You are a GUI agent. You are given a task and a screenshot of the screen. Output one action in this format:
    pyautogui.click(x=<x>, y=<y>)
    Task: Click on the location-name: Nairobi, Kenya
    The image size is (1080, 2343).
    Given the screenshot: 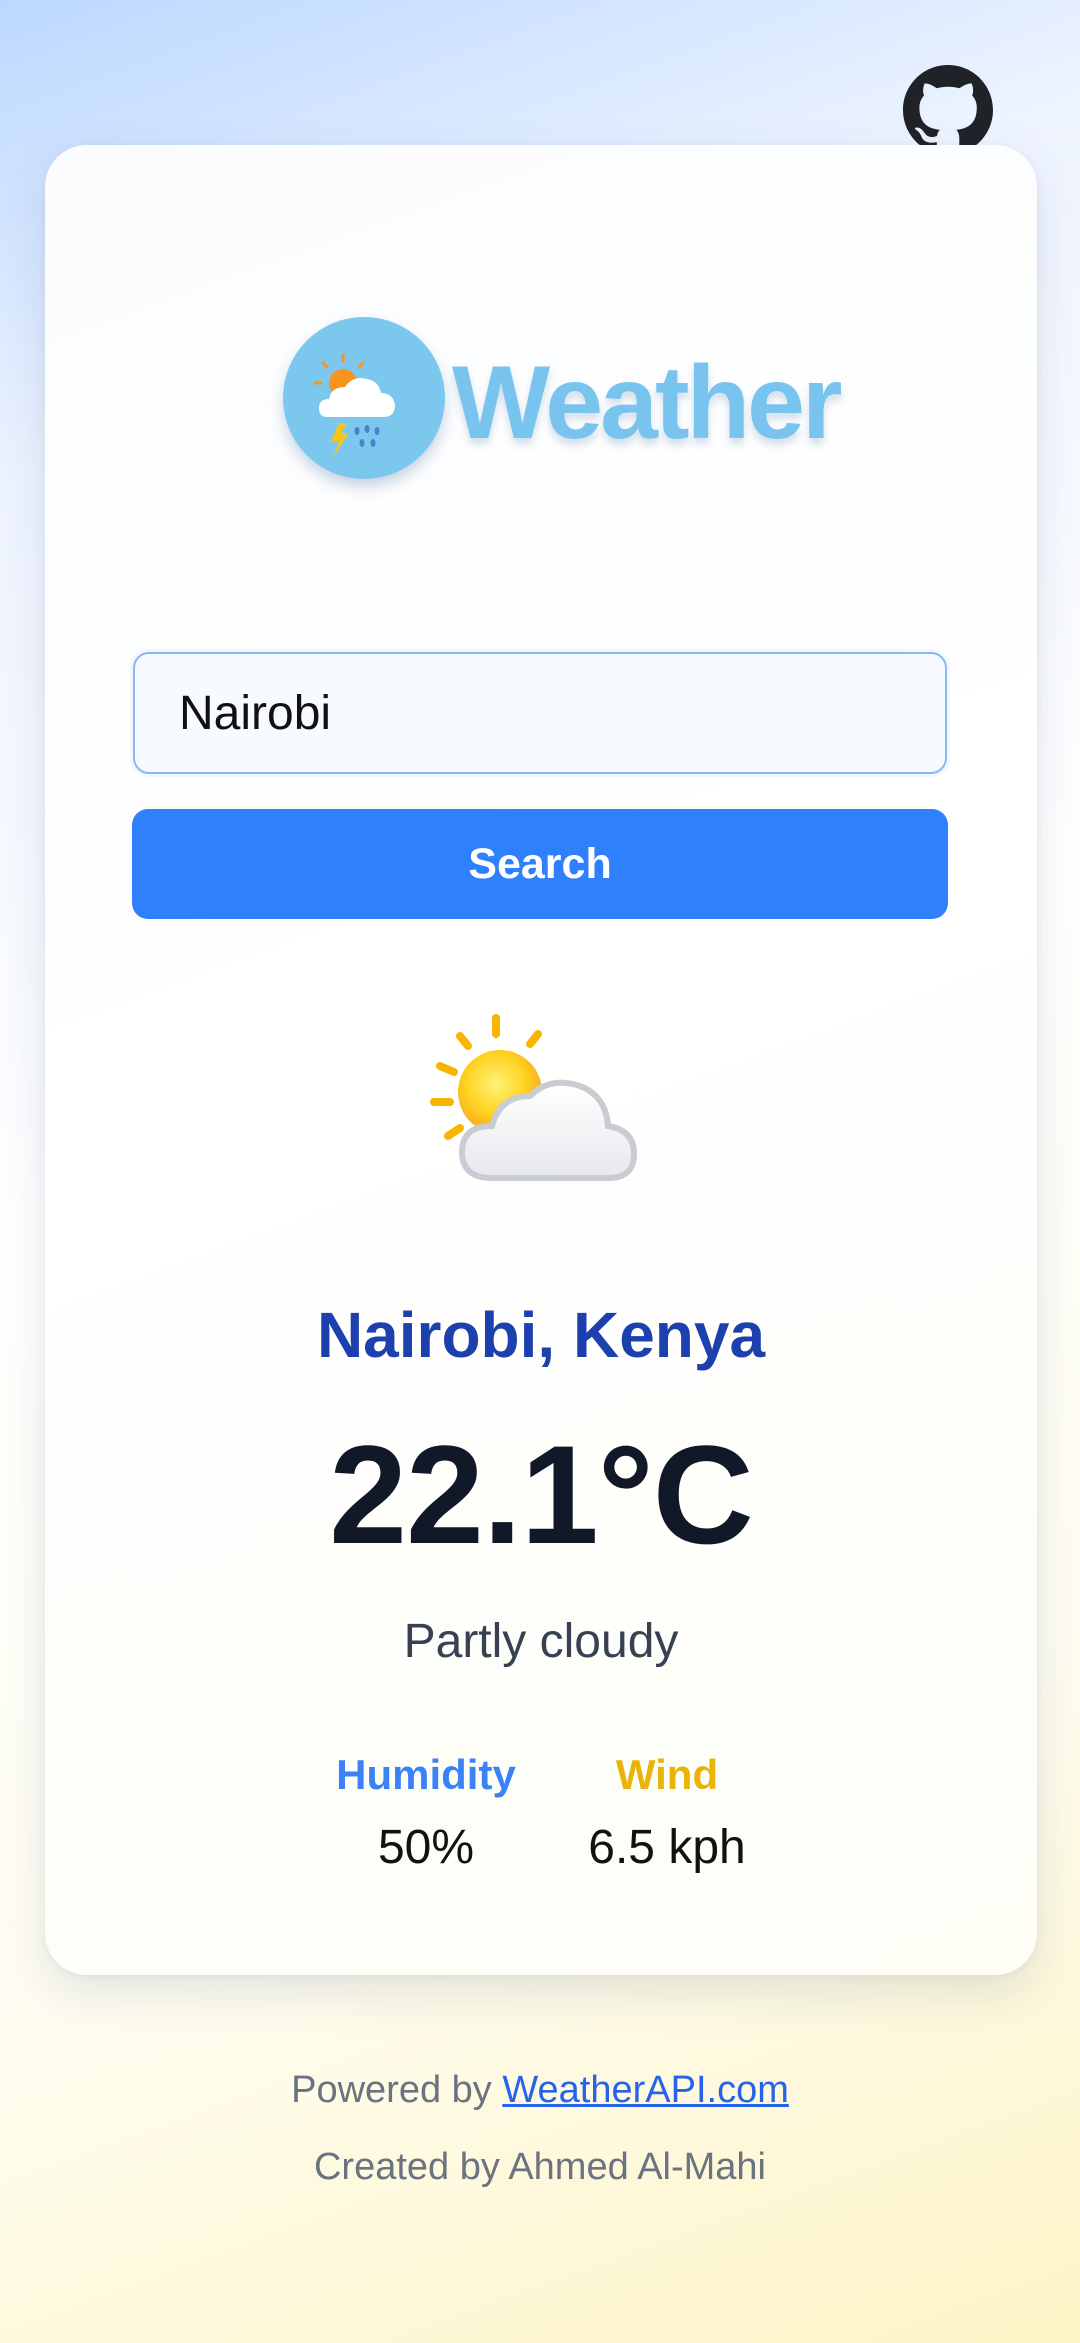 What is the action you would take?
    pyautogui.click(x=541, y=1335)
    